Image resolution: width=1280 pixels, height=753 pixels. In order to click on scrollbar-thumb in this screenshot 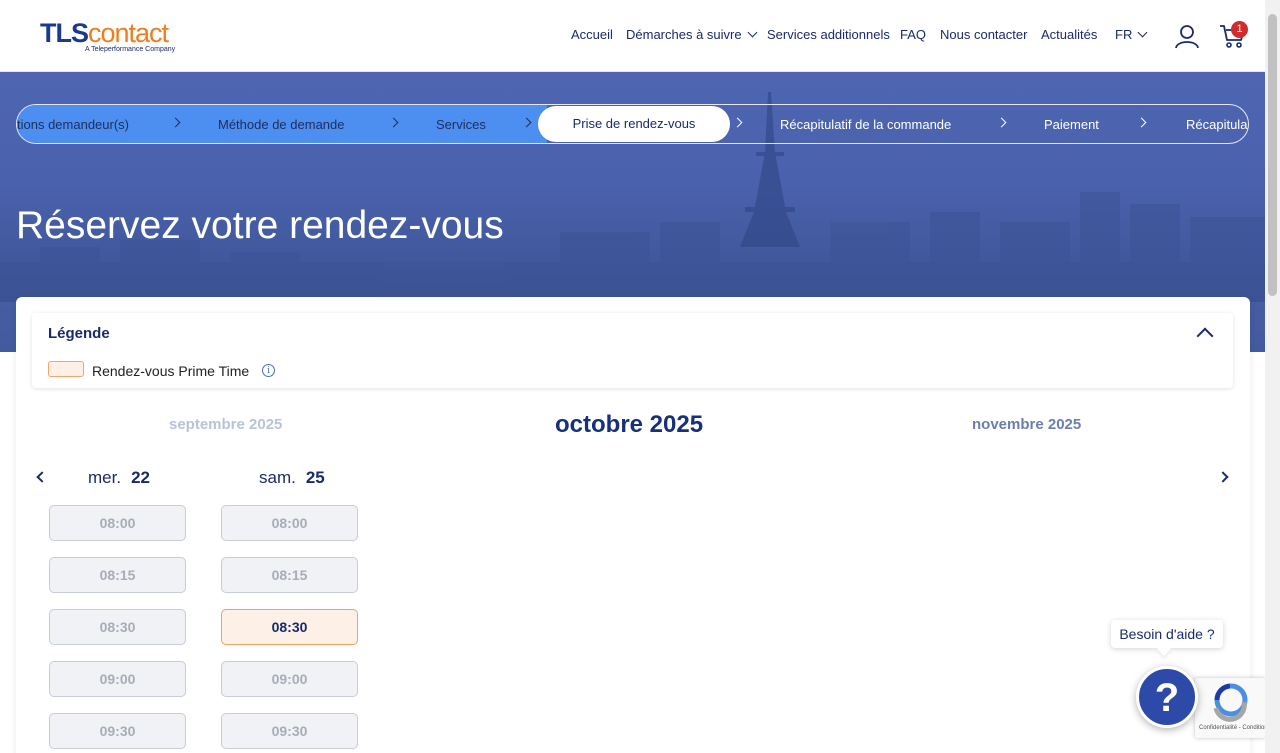, I will do `click(1272, 155)`.